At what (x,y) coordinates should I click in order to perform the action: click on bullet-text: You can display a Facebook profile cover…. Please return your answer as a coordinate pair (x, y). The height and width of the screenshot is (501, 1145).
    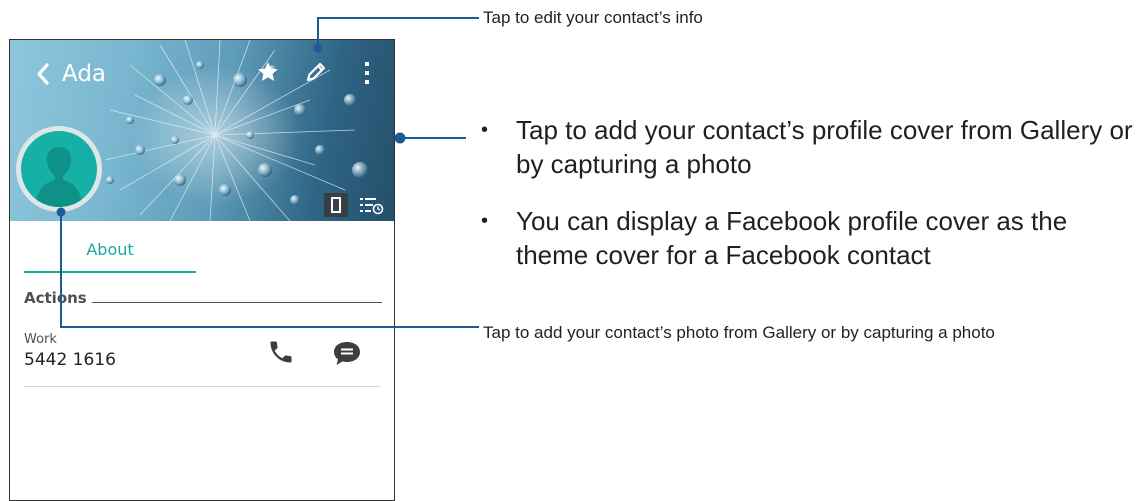
    Looking at the image, I should click on (792, 238).